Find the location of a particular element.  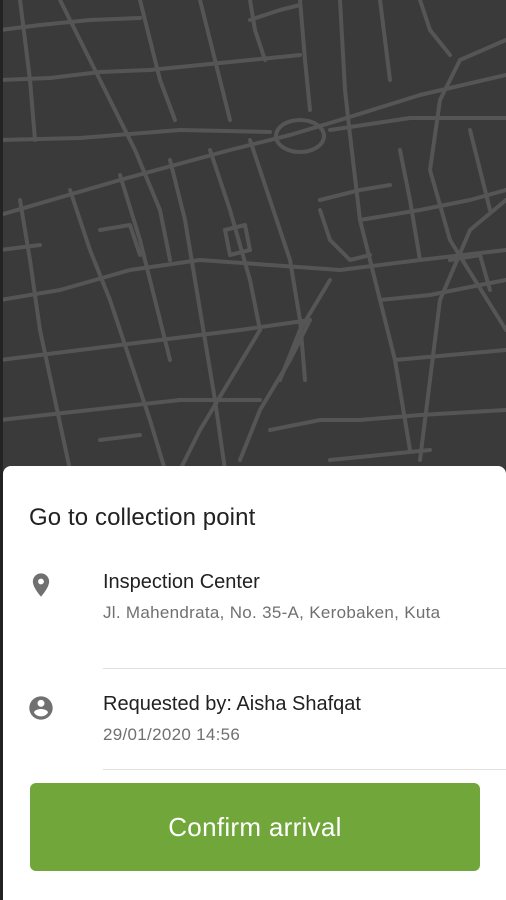

request-datetime: 29/01/2020 14:56 is located at coordinates (172, 734).